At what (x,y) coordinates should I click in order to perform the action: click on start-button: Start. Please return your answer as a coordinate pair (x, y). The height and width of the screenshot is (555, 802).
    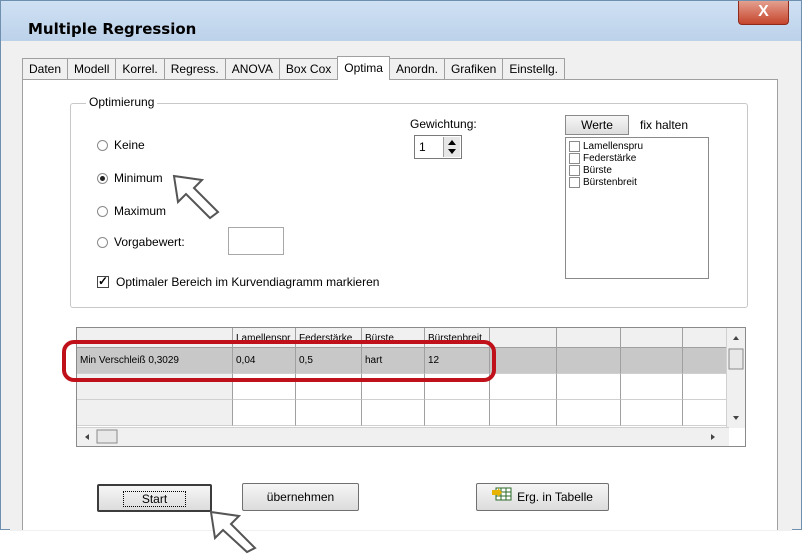
    Looking at the image, I should click on (154, 498).